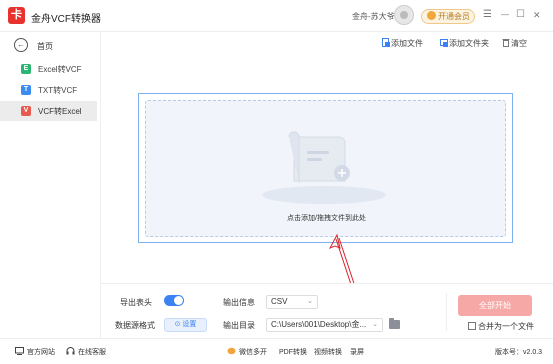 This screenshot has height=364, width=553. Describe the element at coordinates (239, 302) in the screenshot. I see `output-info-label: 输出信息` at that location.